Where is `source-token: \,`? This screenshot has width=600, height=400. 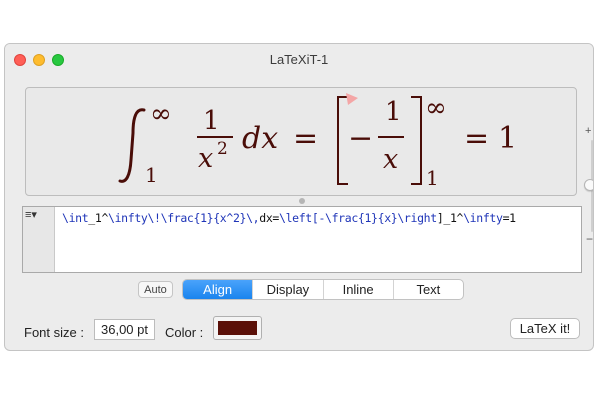 source-token: \, is located at coordinates (253, 218).